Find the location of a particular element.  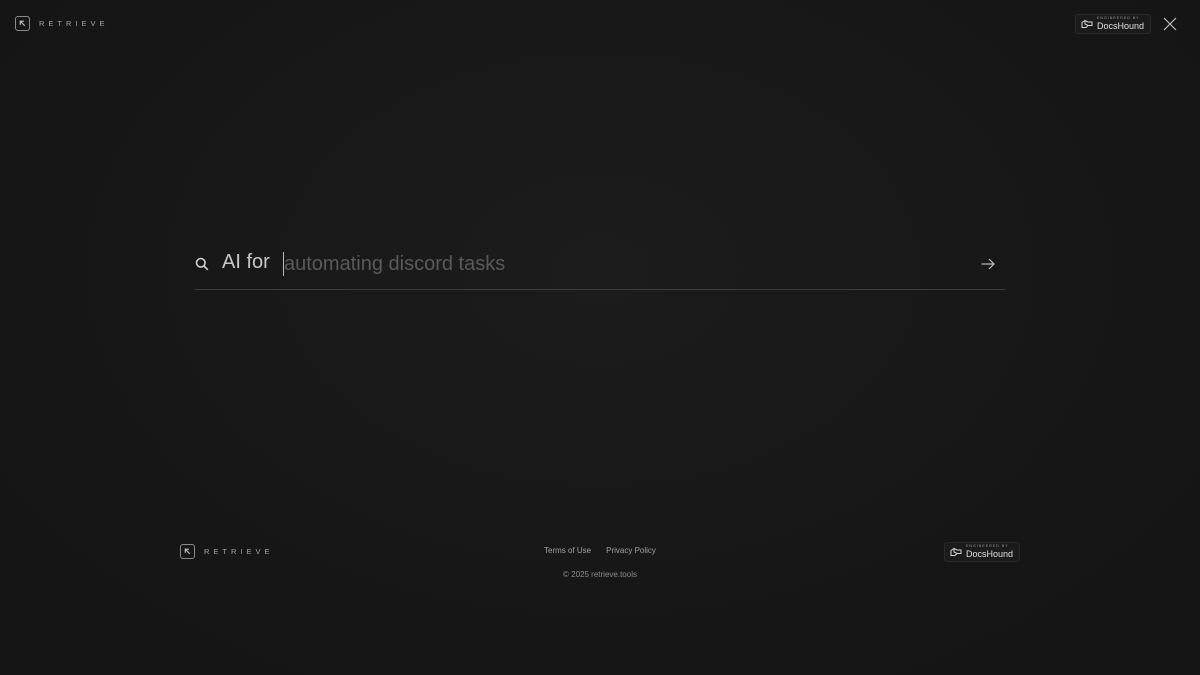

close-button is located at coordinates (1169, 23).